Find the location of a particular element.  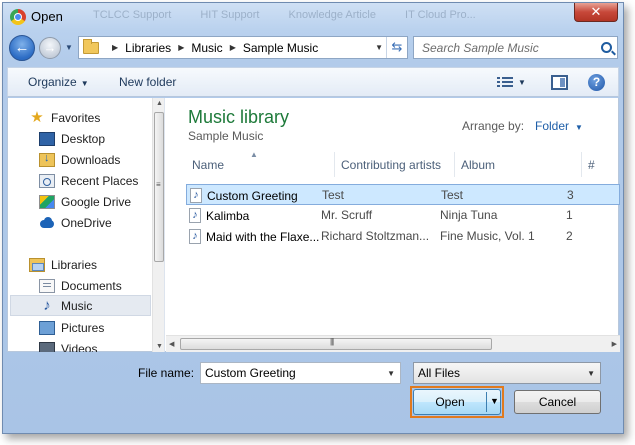

background-tab: TCLCC Support is located at coordinates (132, 15).